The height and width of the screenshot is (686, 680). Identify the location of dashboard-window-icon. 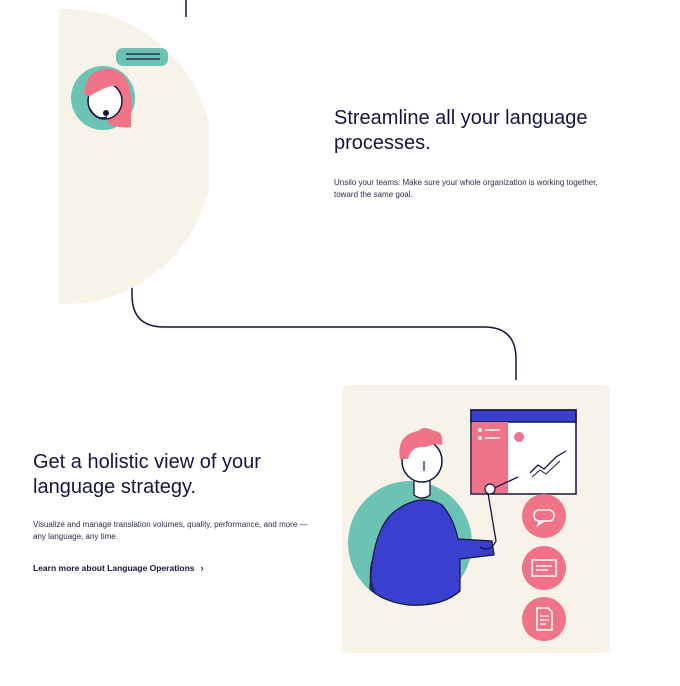
(523, 452).